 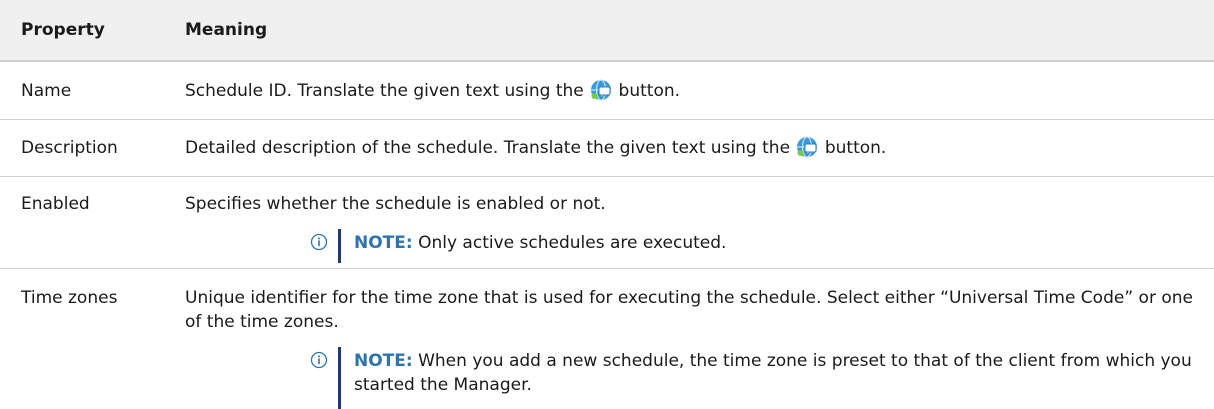 I want to click on table-header-row: Property Meaning, so click(x=607, y=30).